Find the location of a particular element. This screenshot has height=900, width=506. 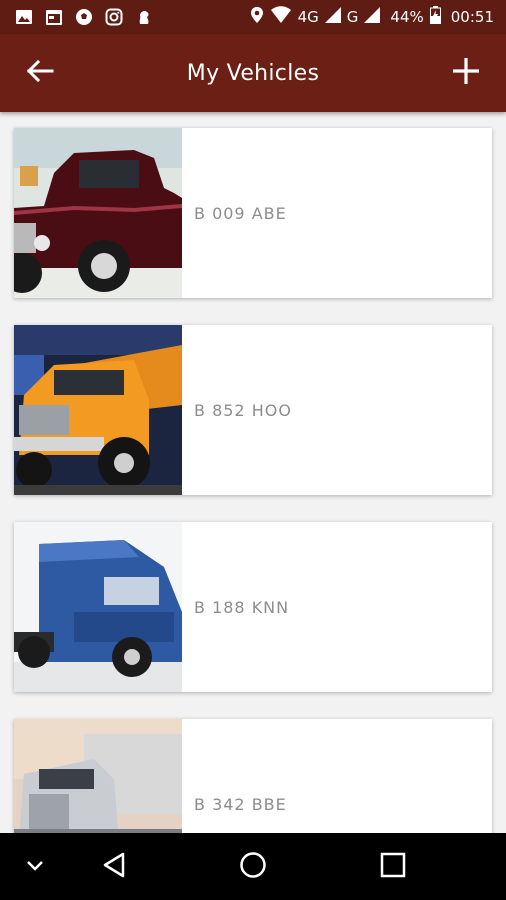

add-vehicle-button is located at coordinates (466, 73).